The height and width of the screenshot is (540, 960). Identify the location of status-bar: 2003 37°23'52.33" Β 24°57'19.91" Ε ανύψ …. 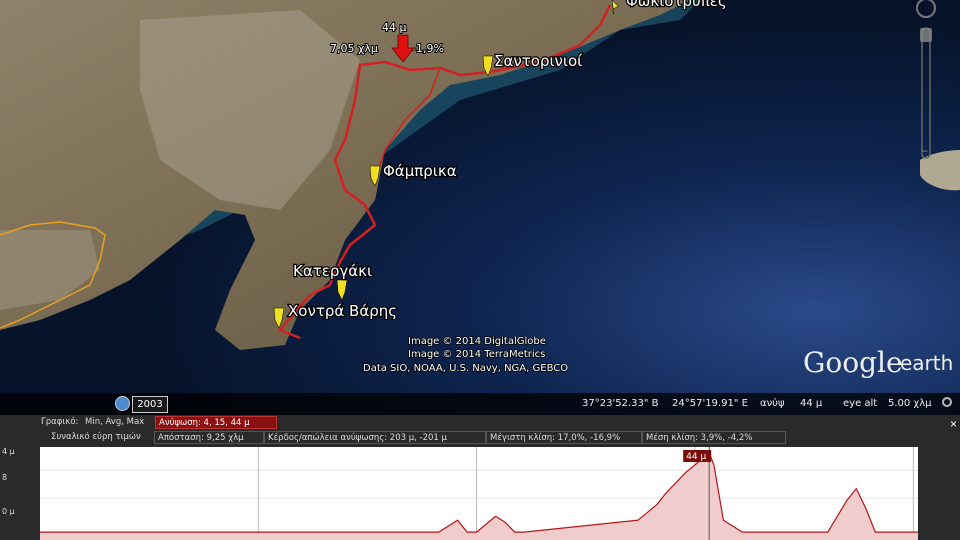
(480, 404).